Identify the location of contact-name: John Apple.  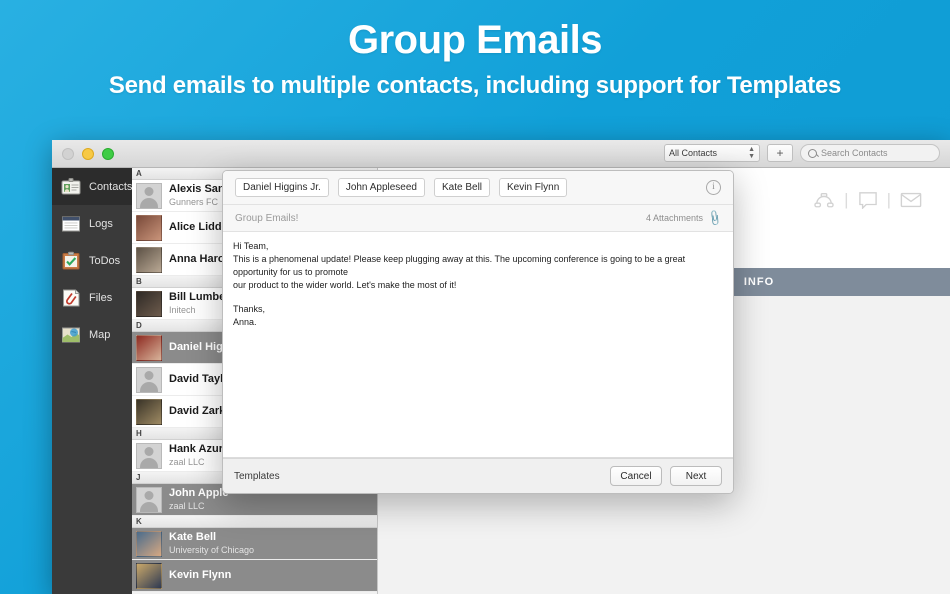
(199, 493).